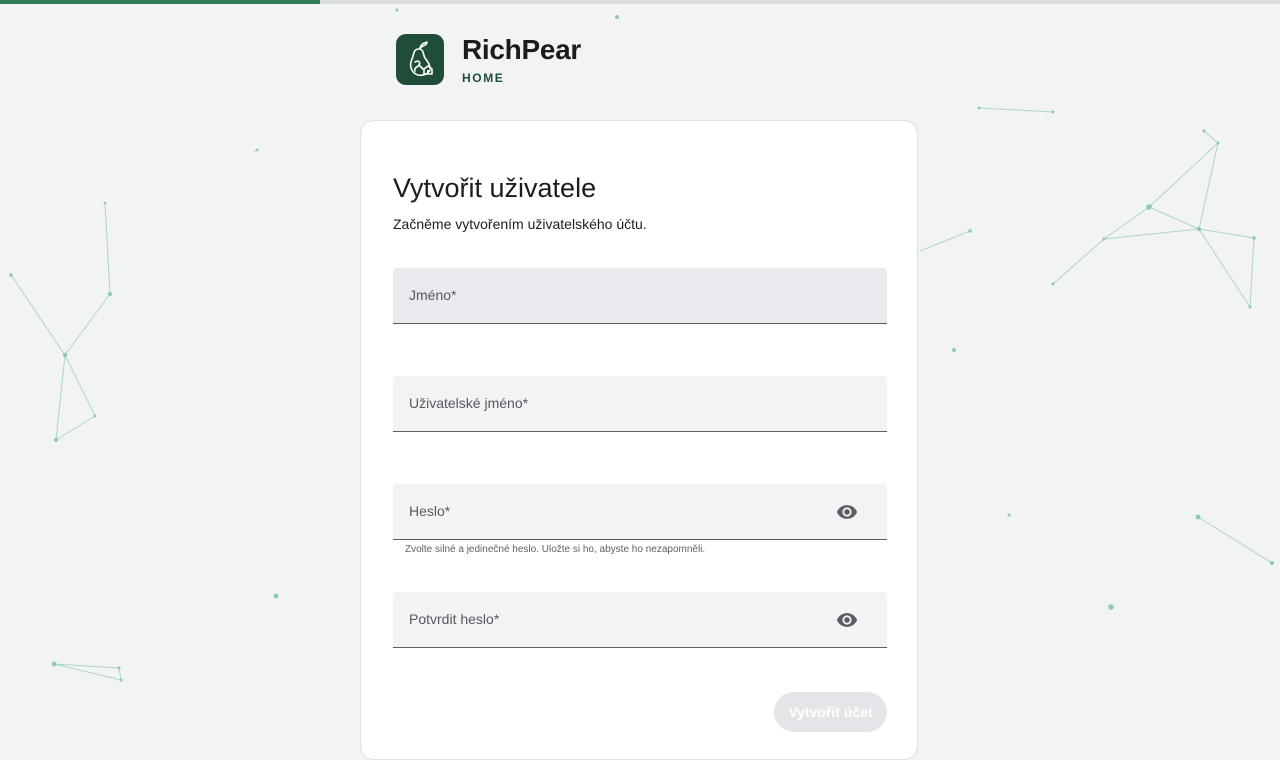 Image resolution: width=1280 pixels, height=760 pixels. Describe the element at coordinates (521, 49) in the screenshot. I see `brand-name: RichPear` at that location.